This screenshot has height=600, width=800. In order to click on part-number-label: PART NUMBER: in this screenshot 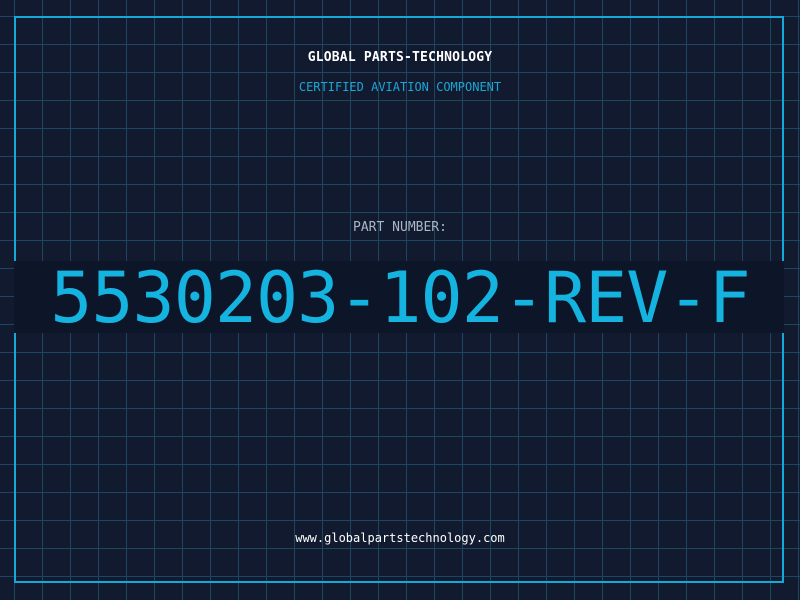, I will do `click(400, 227)`.